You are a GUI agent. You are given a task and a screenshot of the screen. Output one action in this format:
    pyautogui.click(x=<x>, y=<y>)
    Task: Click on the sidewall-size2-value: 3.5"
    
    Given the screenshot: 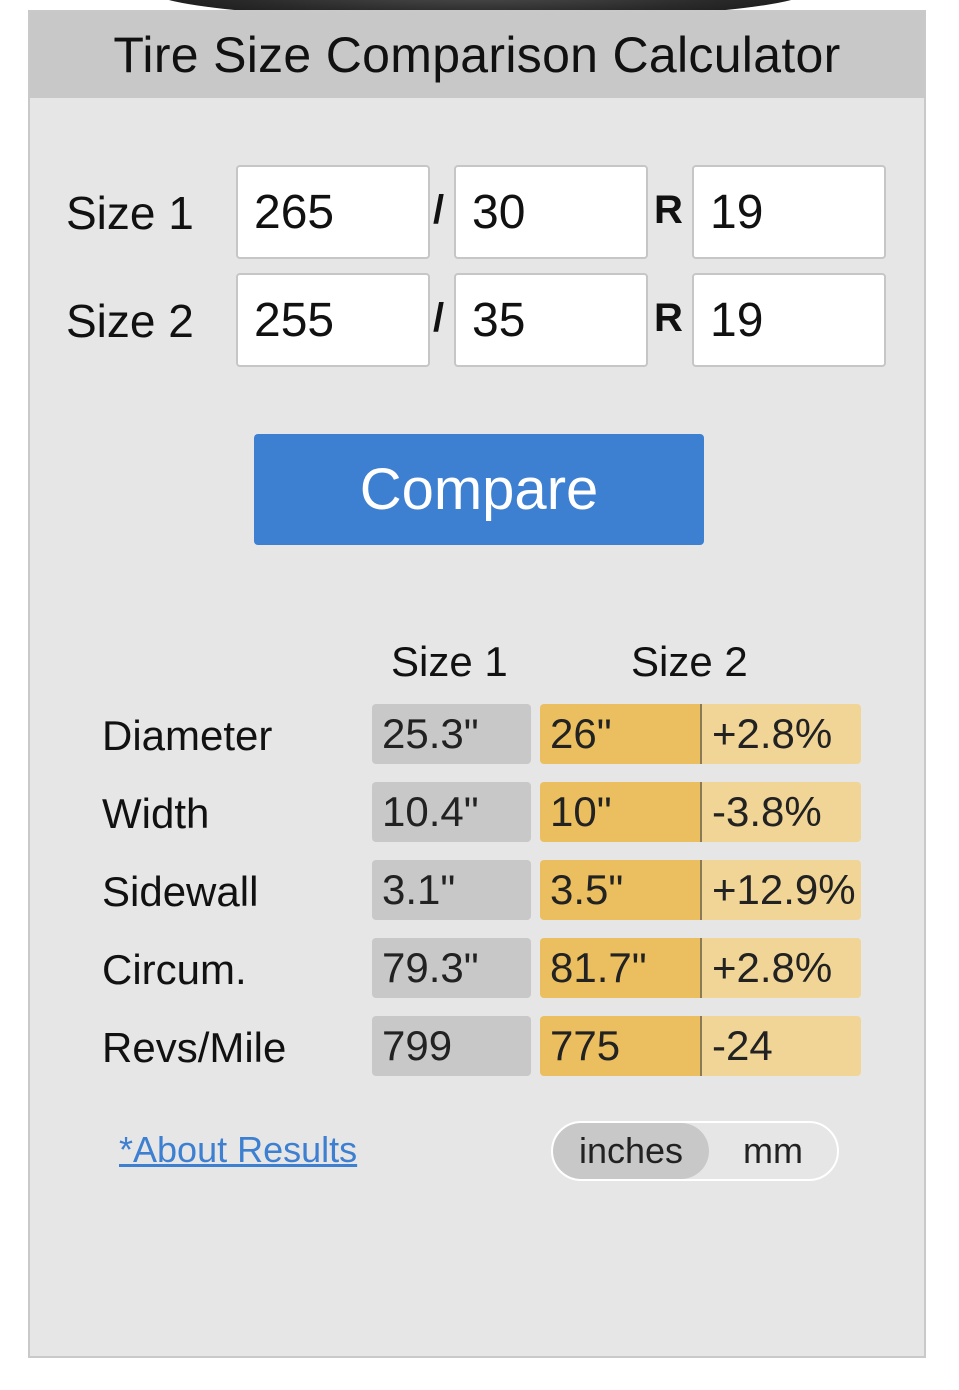 What is the action you would take?
    pyautogui.click(x=620, y=890)
    